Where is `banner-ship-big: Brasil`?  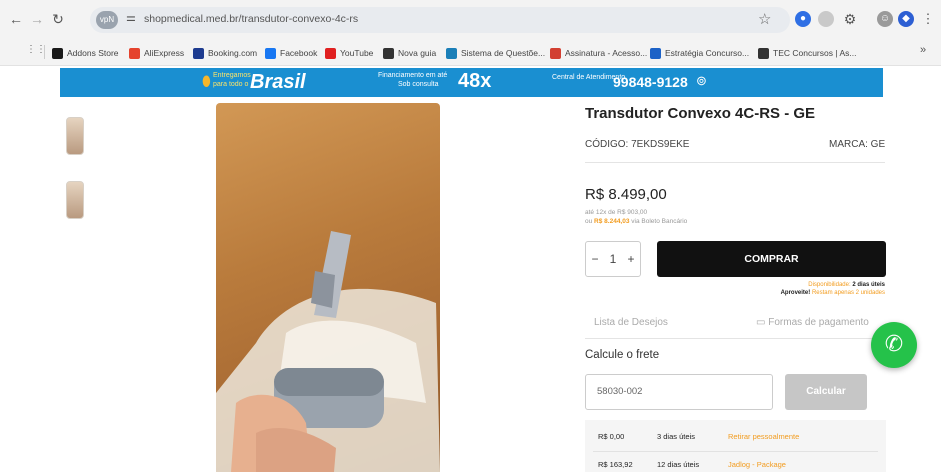 banner-ship-big: Brasil is located at coordinates (278, 82).